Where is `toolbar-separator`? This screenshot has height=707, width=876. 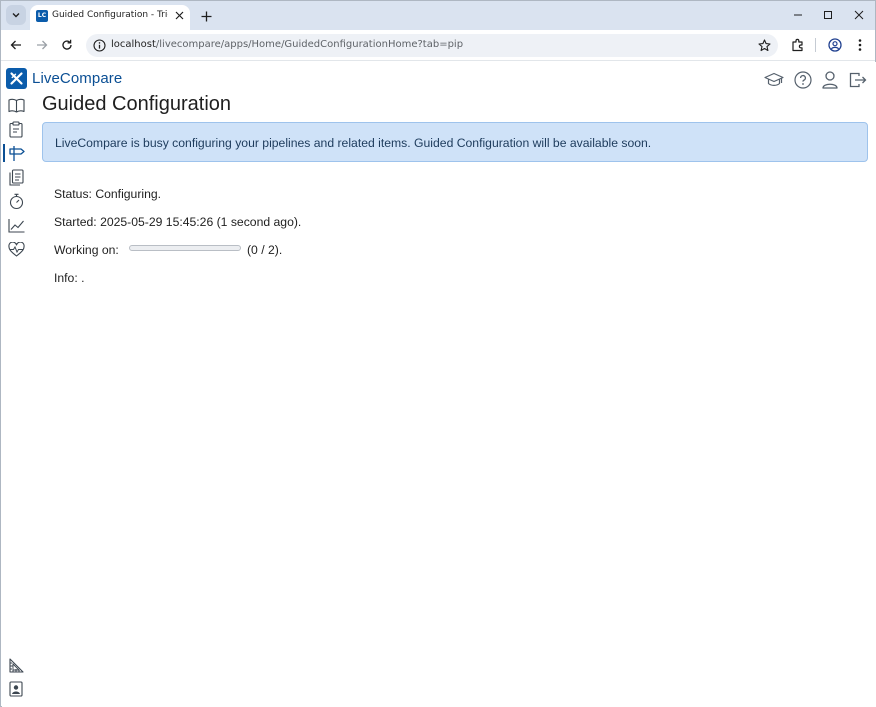
toolbar-separator is located at coordinates (815, 45).